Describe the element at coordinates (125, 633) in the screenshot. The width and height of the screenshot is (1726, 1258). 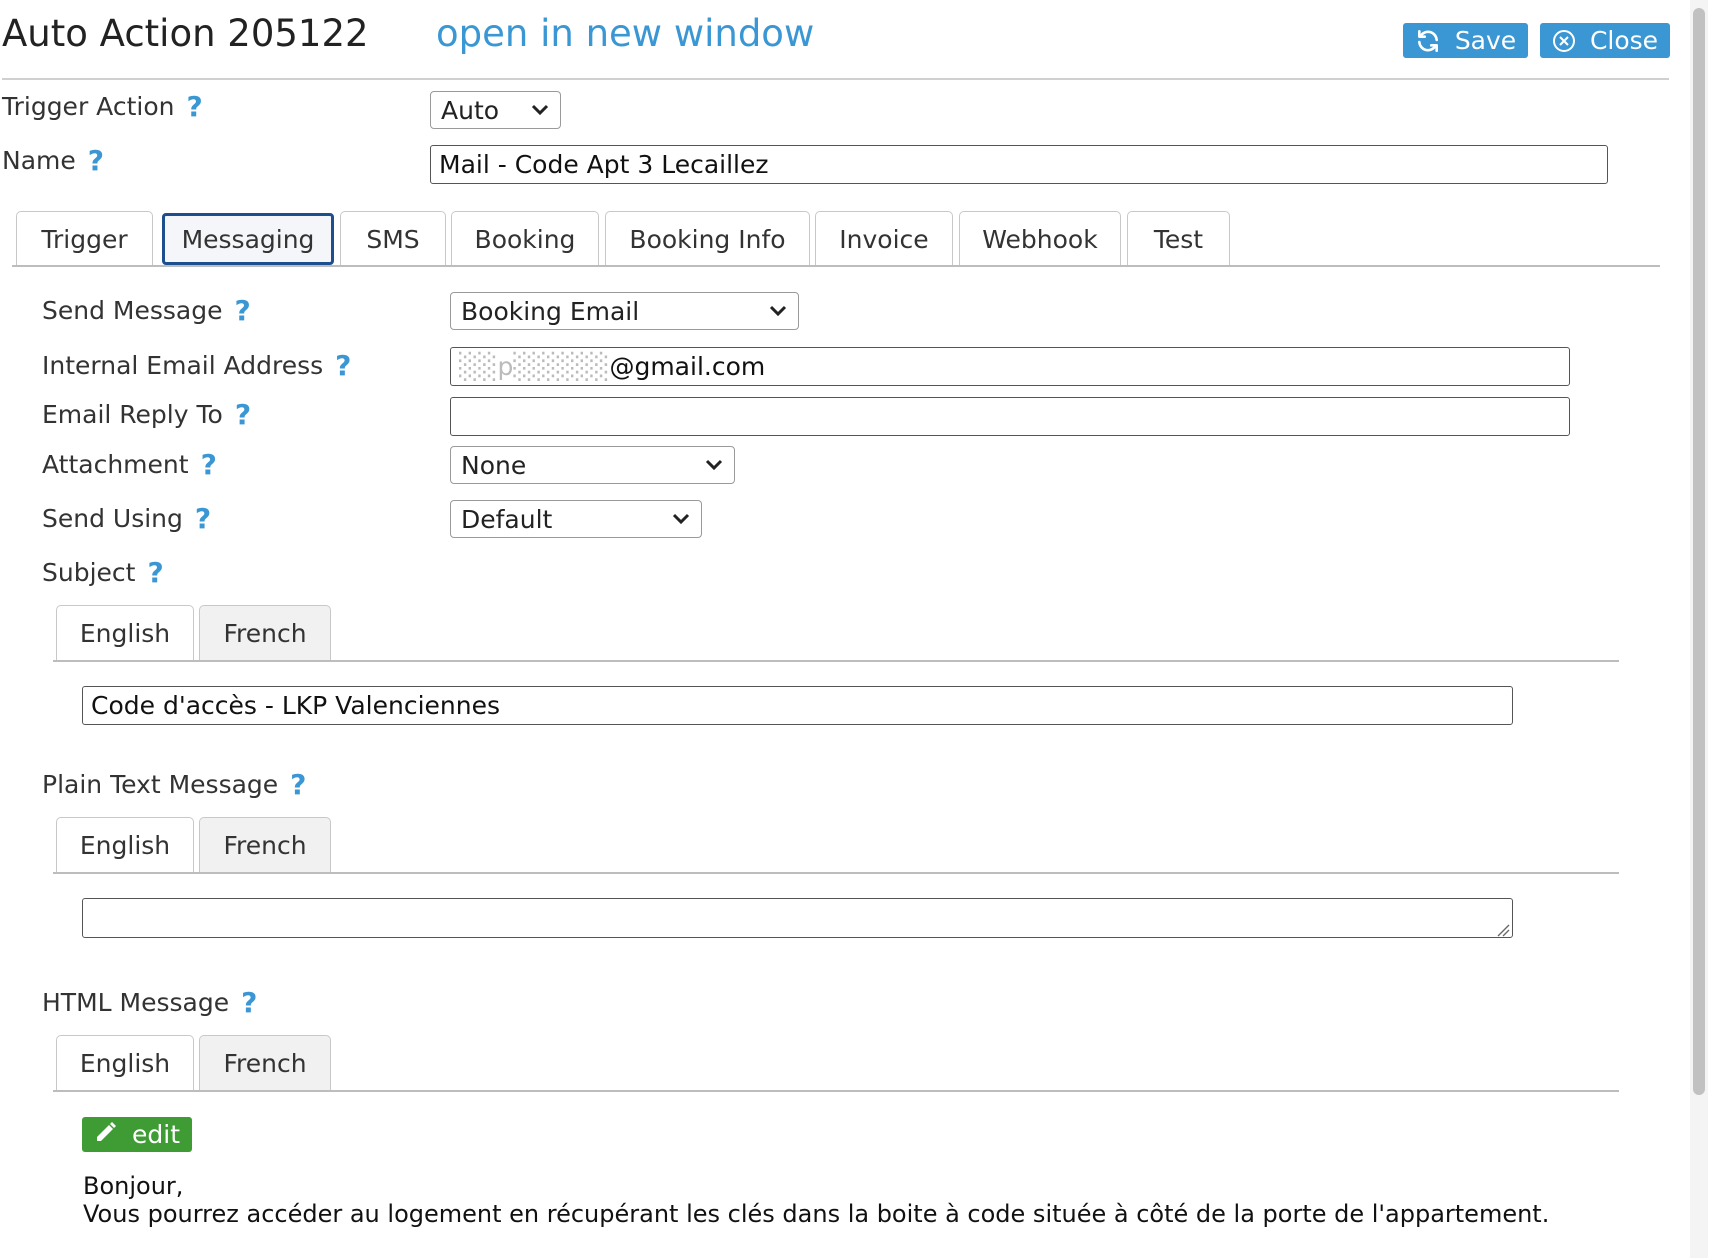
I see `subject-tab-english: English` at that location.